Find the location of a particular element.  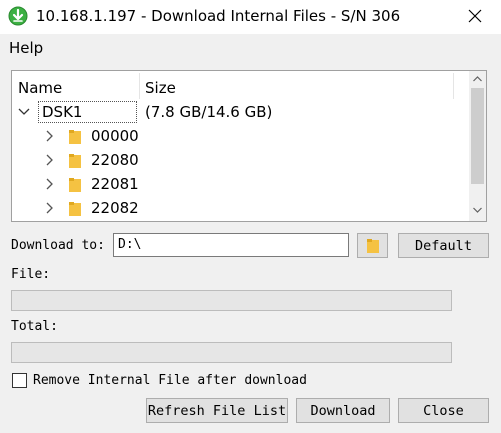

window-close-button is located at coordinates (475, 16).